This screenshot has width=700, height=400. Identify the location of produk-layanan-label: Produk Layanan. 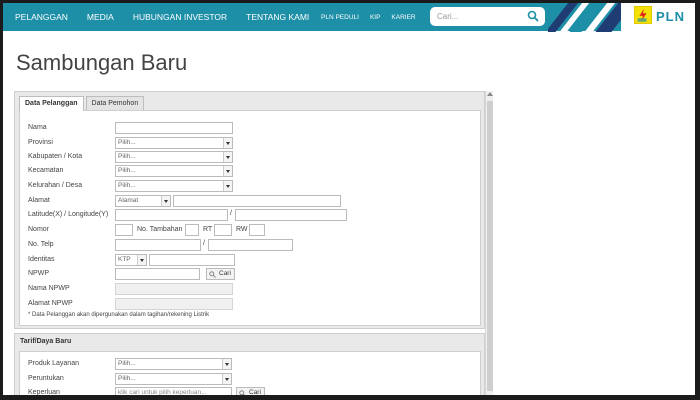
(53, 363).